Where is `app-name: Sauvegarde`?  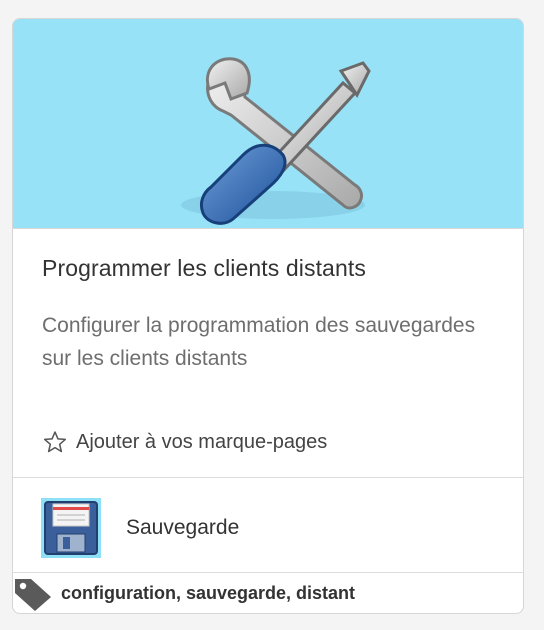
app-name: Sauvegarde is located at coordinates (183, 527).